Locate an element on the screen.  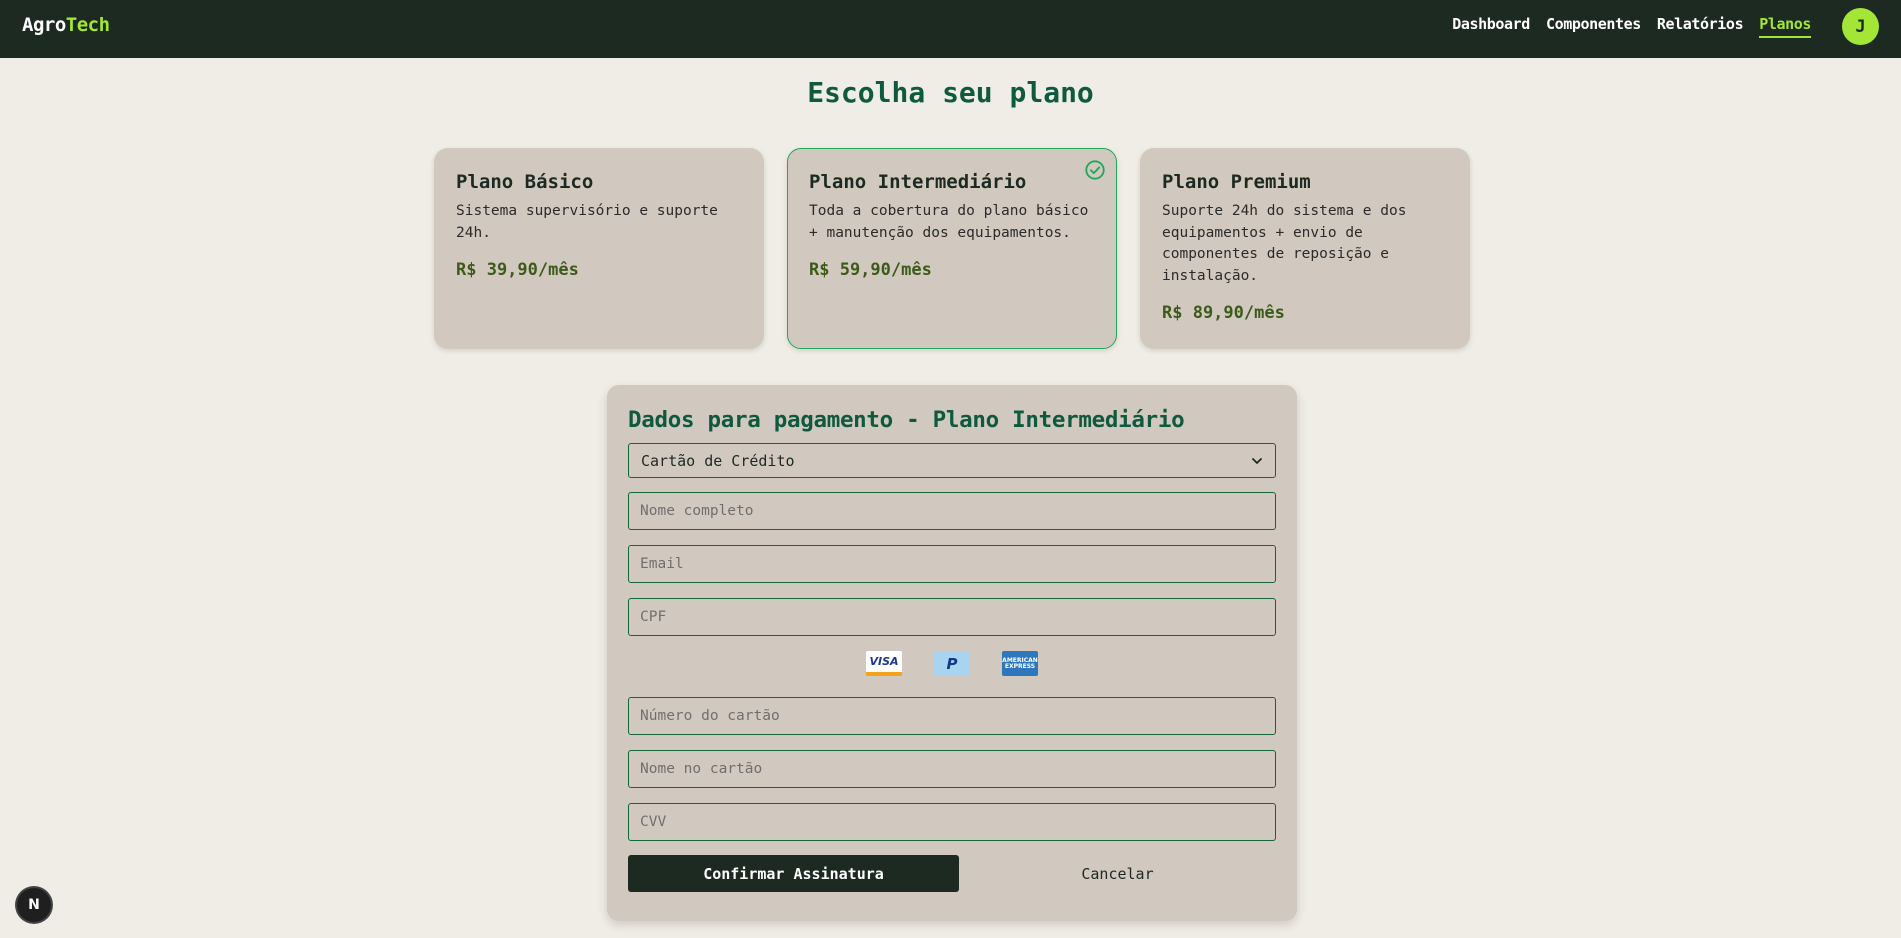
main-nav: Dashboard Componentes Relatórios Planos is located at coordinates (1631, 26).